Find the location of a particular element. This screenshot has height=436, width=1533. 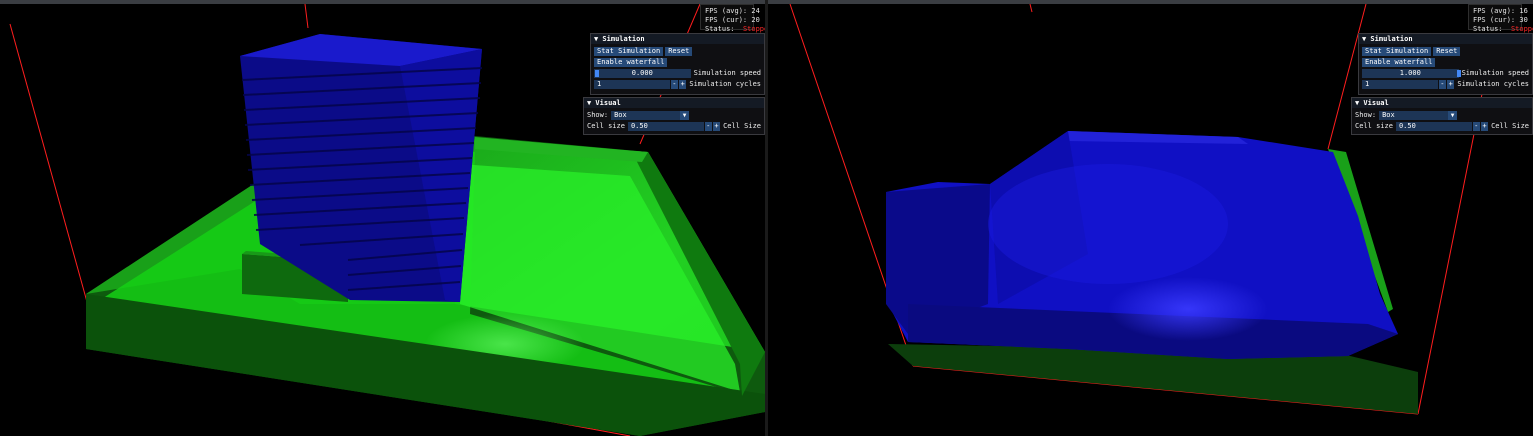

simulation-speed-value: 0.000 is located at coordinates (642, 73).